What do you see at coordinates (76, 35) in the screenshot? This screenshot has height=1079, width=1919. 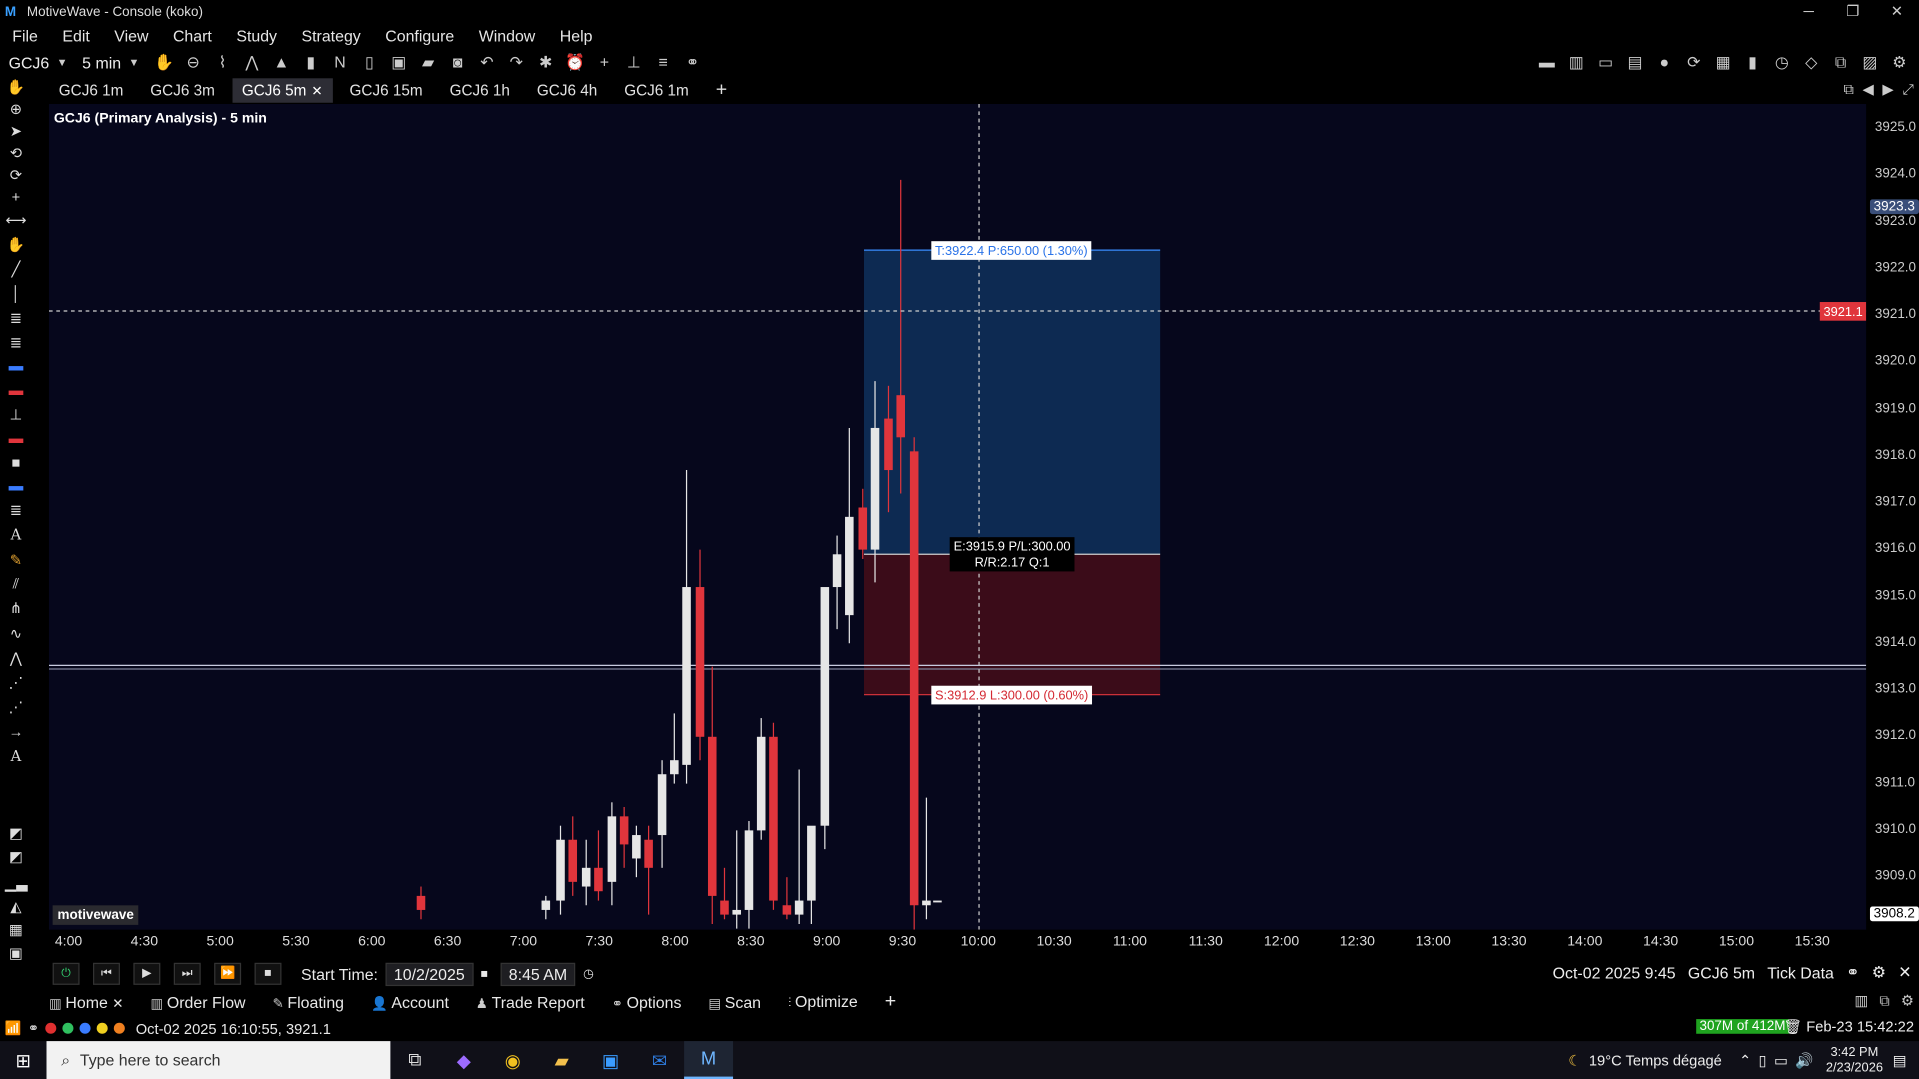 I see `menu-edit: Edit` at bounding box center [76, 35].